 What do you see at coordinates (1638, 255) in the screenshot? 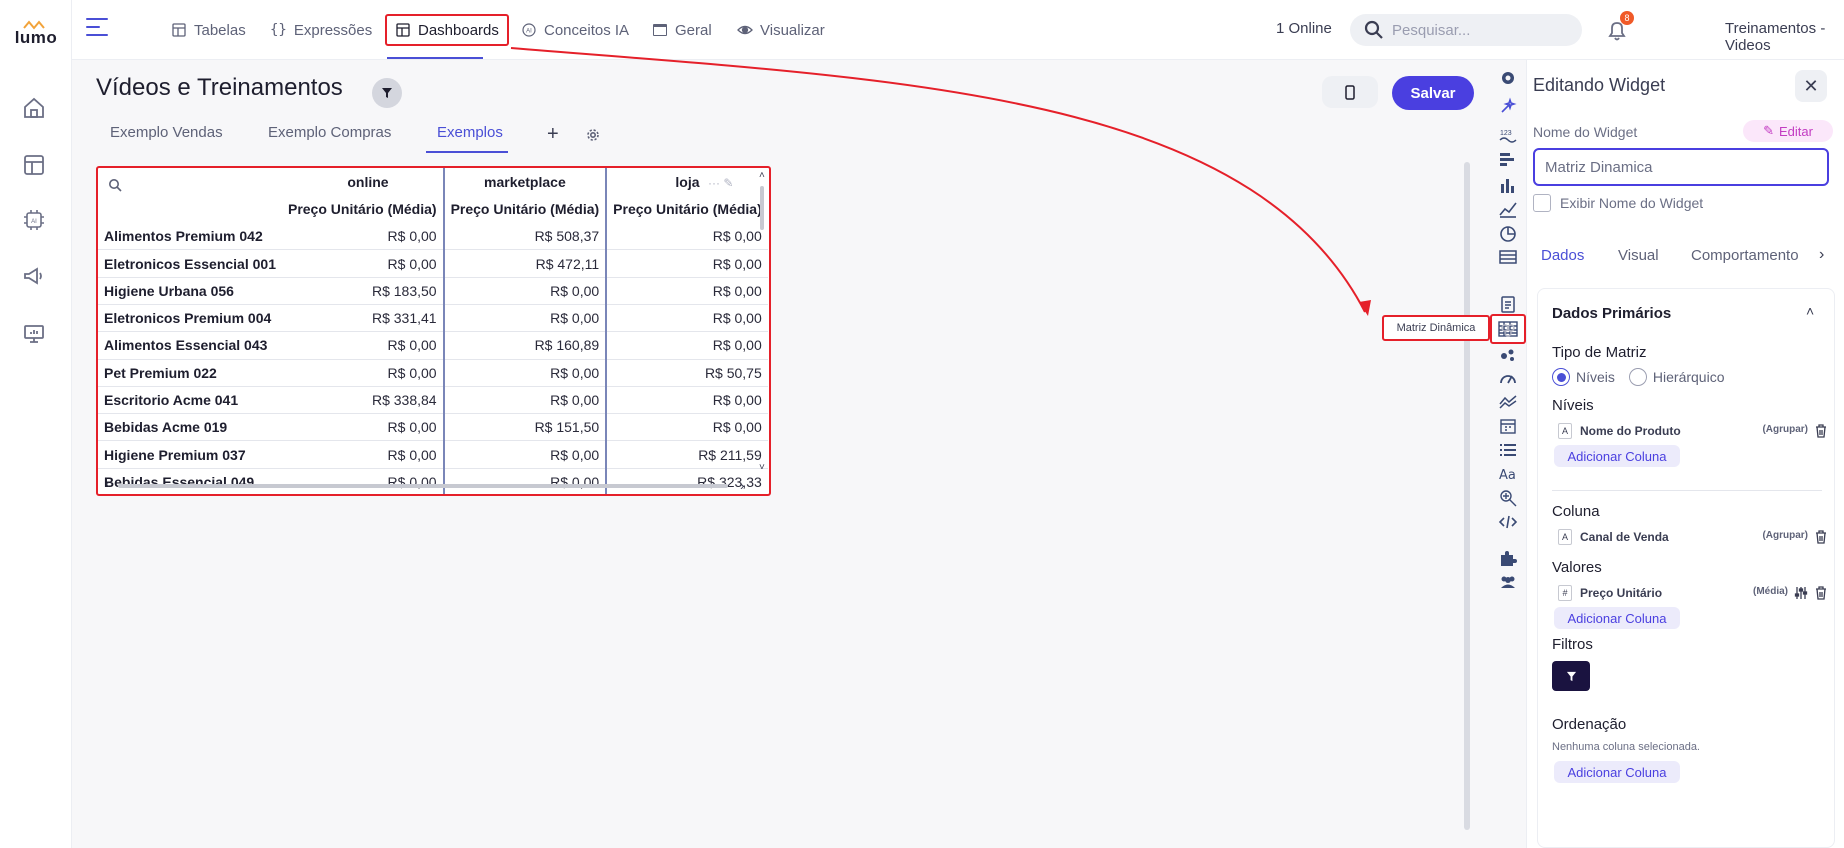
I see `tab-visual: Visual` at bounding box center [1638, 255].